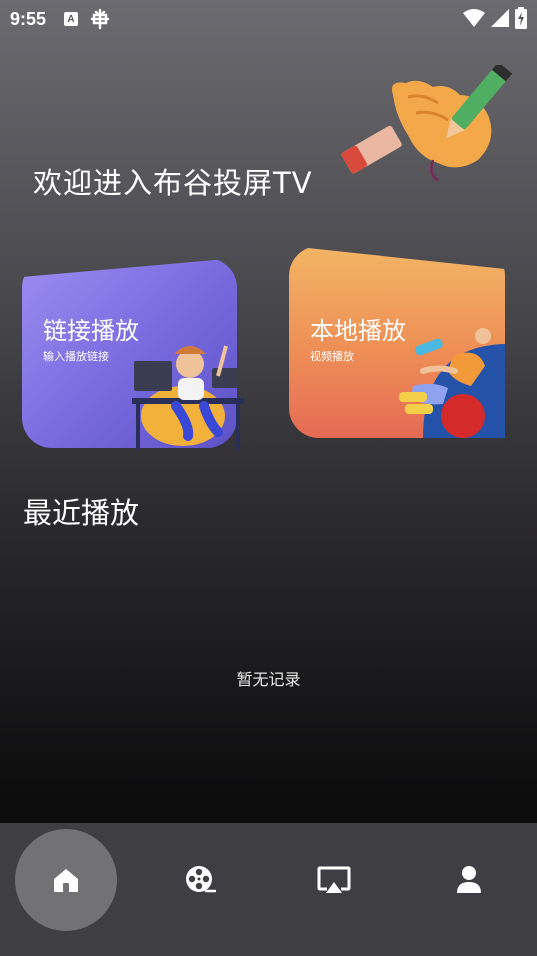 The width and height of the screenshot is (537, 956). I want to click on film-reel-icon, so click(201, 879).